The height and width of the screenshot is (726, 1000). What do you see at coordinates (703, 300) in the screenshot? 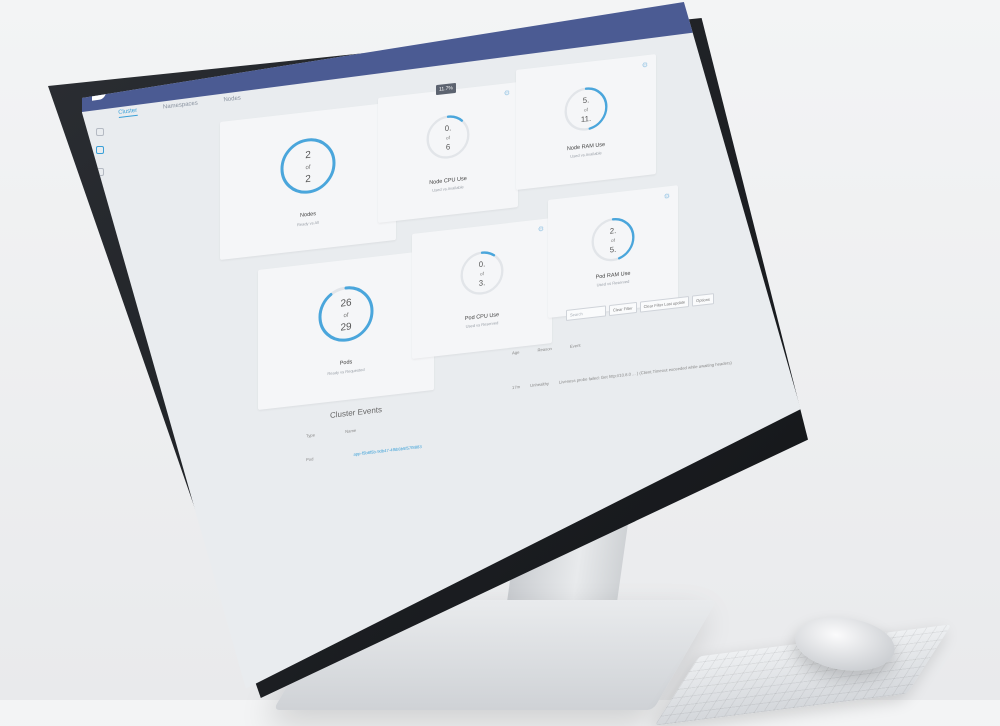
I see `options-button: Options` at bounding box center [703, 300].